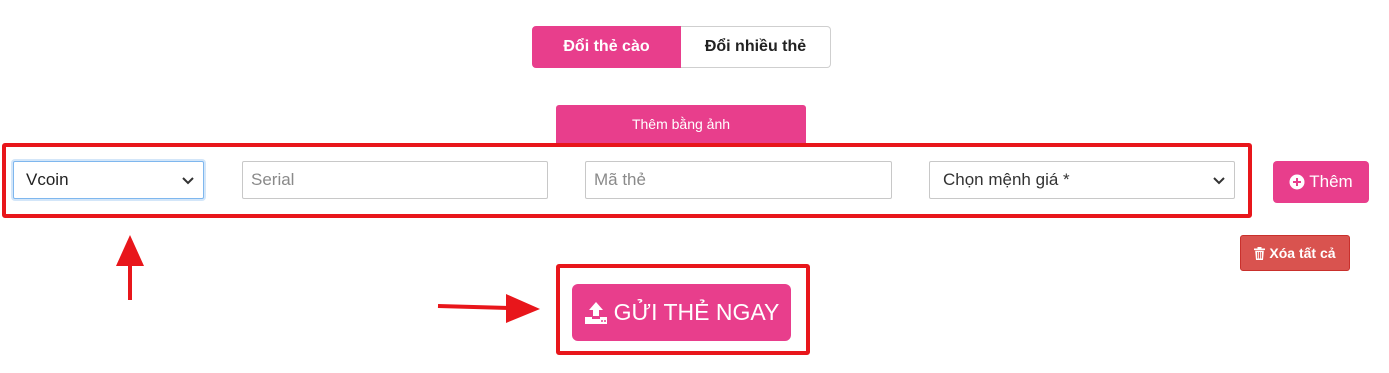 The image size is (1389, 373). I want to click on tab-single-card-label: Đổi thẻ cào, so click(606, 46).